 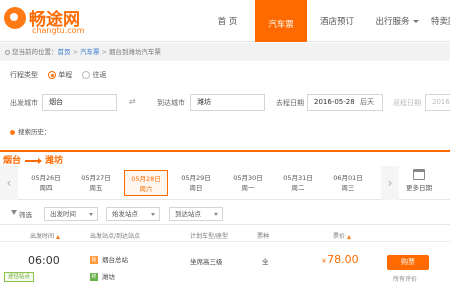 I want to click on start-tag-icon: 始, so click(x=94, y=260).